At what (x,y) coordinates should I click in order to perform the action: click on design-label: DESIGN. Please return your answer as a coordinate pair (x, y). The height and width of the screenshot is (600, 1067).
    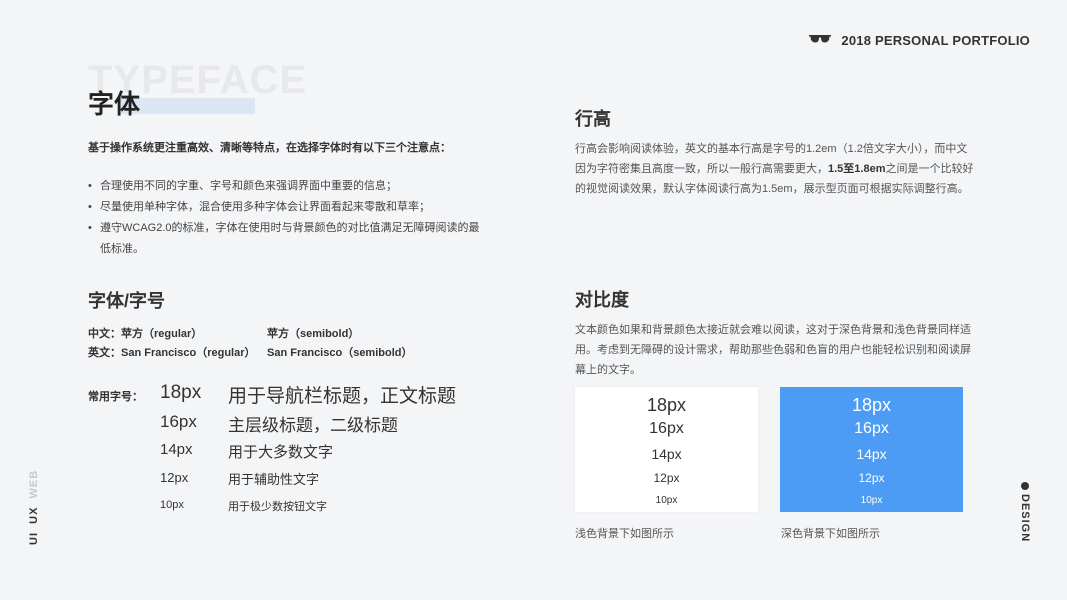
    Looking at the image, I should click on (1025, 518).